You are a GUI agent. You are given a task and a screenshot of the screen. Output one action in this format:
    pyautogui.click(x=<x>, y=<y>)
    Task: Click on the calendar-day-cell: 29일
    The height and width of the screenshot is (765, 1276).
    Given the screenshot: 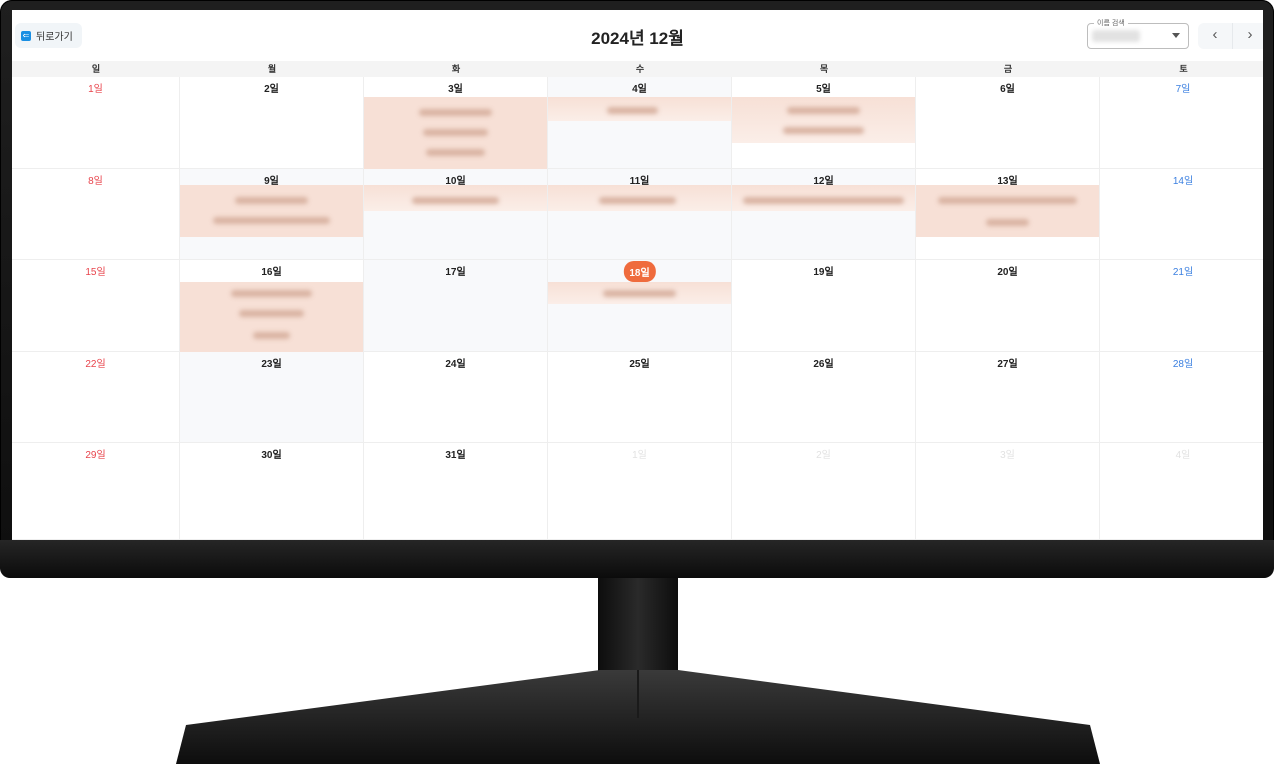 What is the action you would take?
    pyautogui.click(x=96, y=491)
    